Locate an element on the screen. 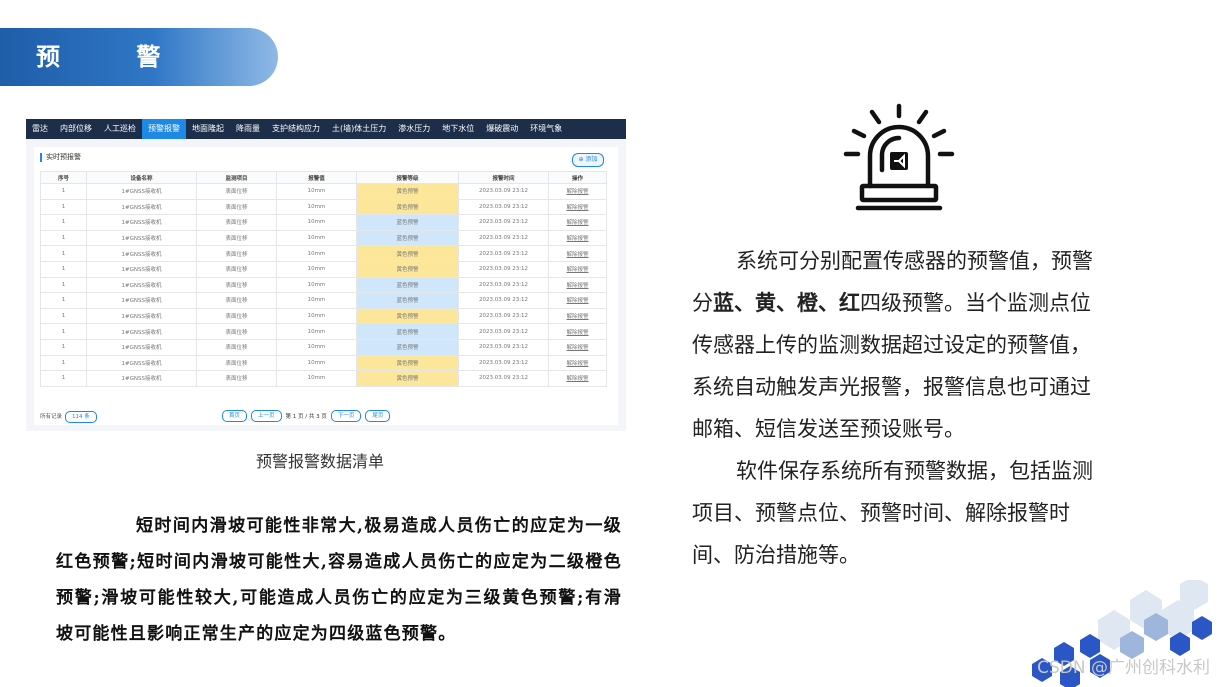 Image resolution: width=1224 pixels, height=687 pixels. tab-item: 地面隆起 is located at coordinates (208, 129).